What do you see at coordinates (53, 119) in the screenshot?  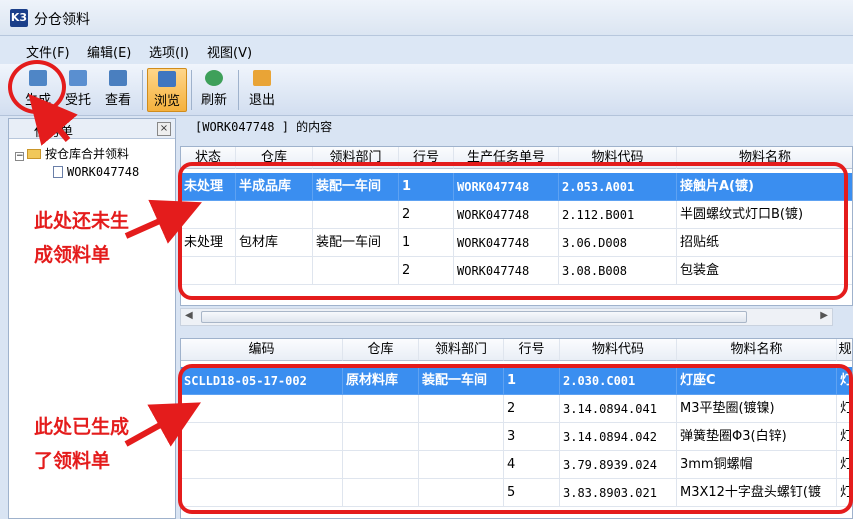 I see `arrow-to-generate` at bounding box center [53, 119].